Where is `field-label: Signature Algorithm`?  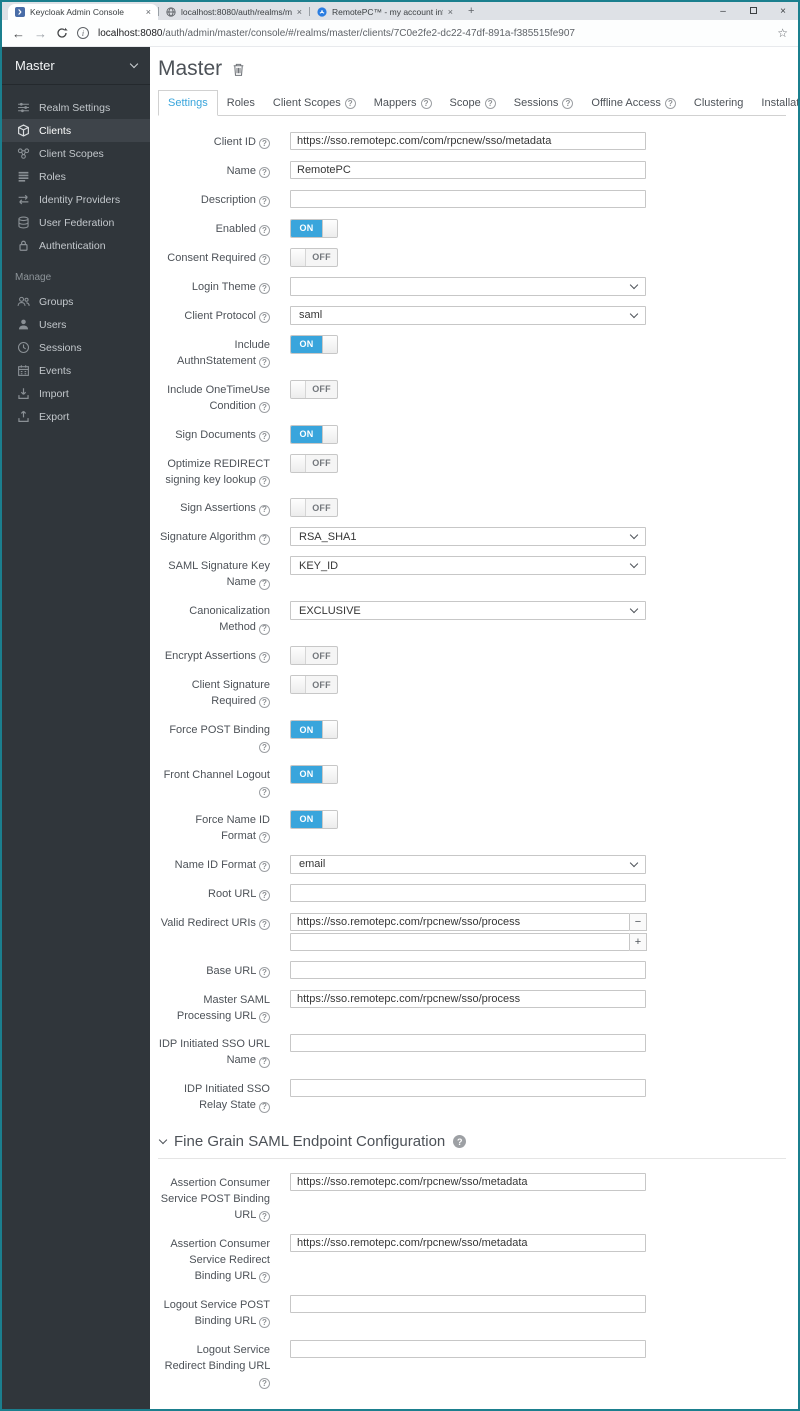
field-label: Signature Algorithm is located at coordinates (207, 537).